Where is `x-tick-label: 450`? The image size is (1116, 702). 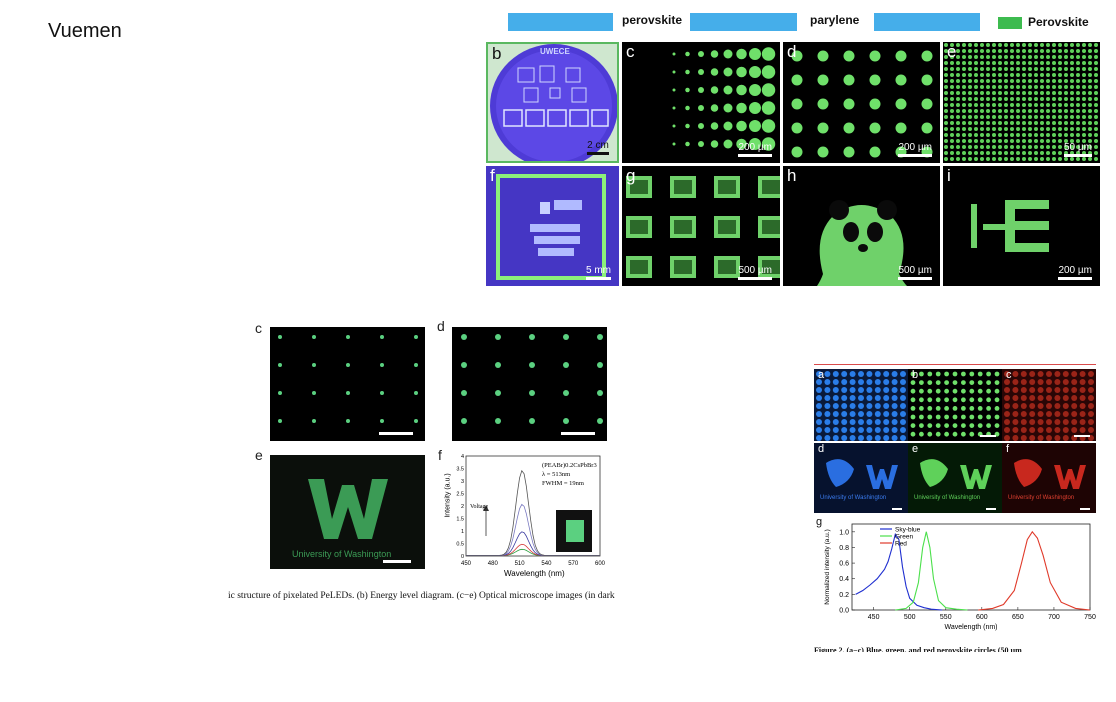 x-tick-label: 450 is located at coordinates (874, 617).